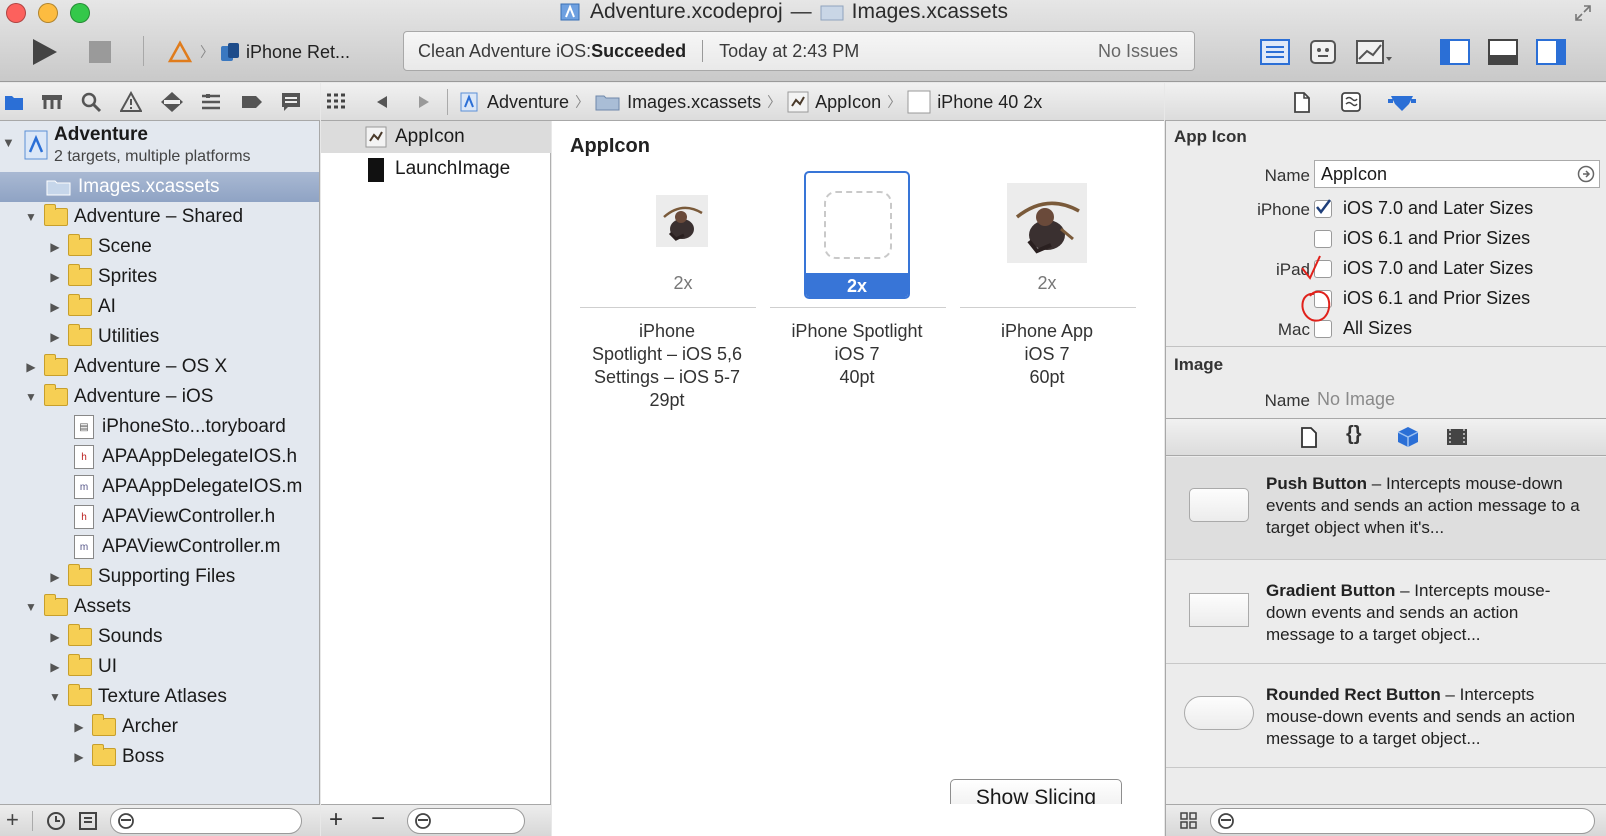 Image resolution: width=1606 pixels, height=836 pixels. What do you see at coordinates (159, 517) in the screenshot?
I see `nav-item-viewcontroller-h: h APAViewController.h` at bounding box center [159, 517].